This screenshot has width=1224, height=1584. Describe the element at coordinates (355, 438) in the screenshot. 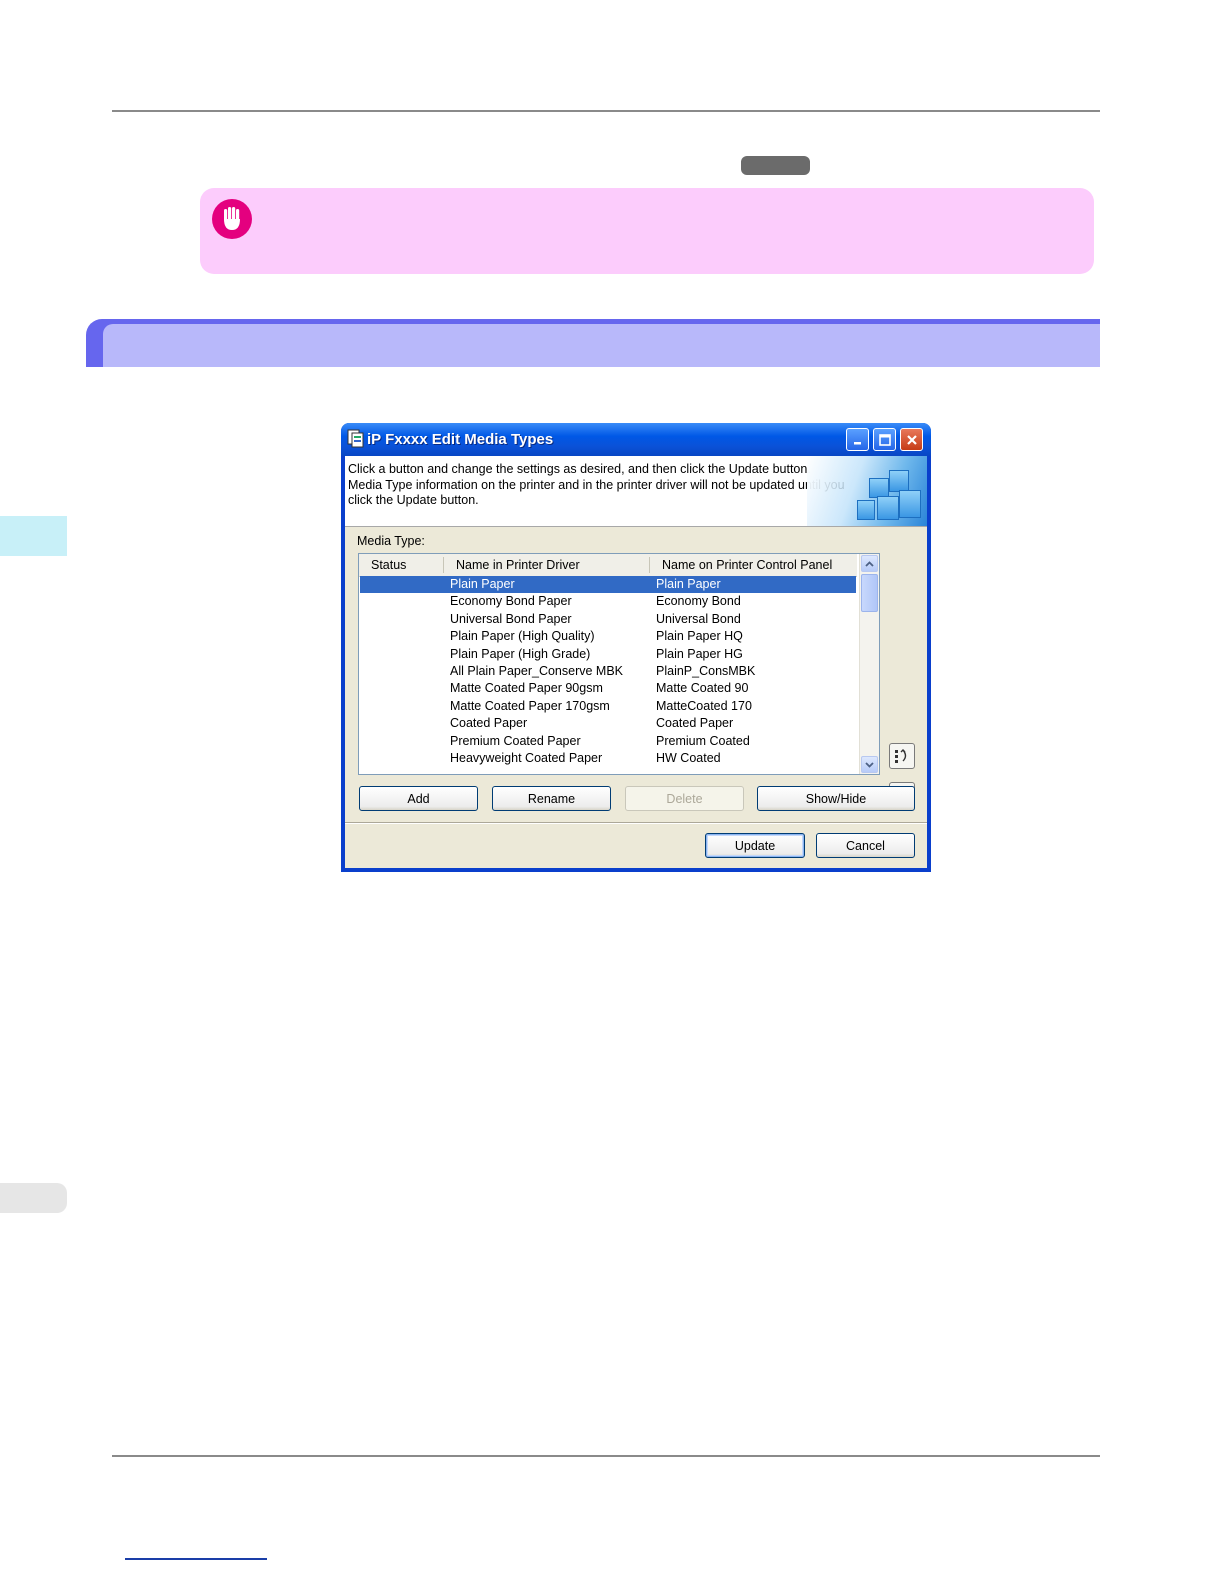

I see `app-icon` at that location.